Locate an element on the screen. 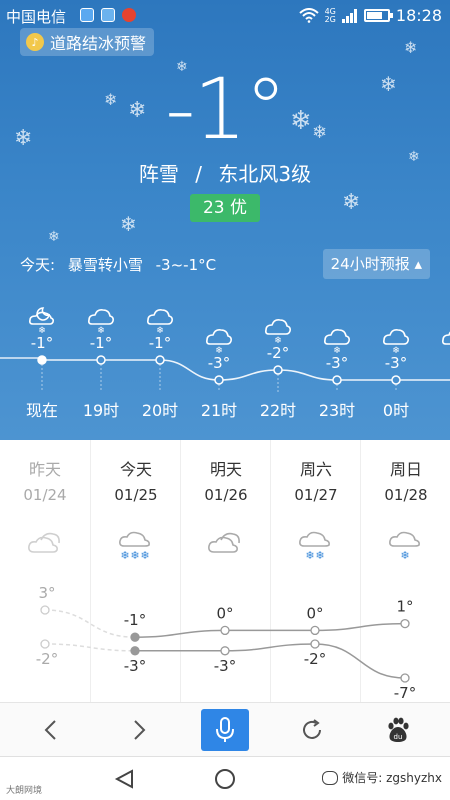 The height and width of the screenshot is (800, 450). hourly-time-label: 23时 is located at coordinates (337, 410).